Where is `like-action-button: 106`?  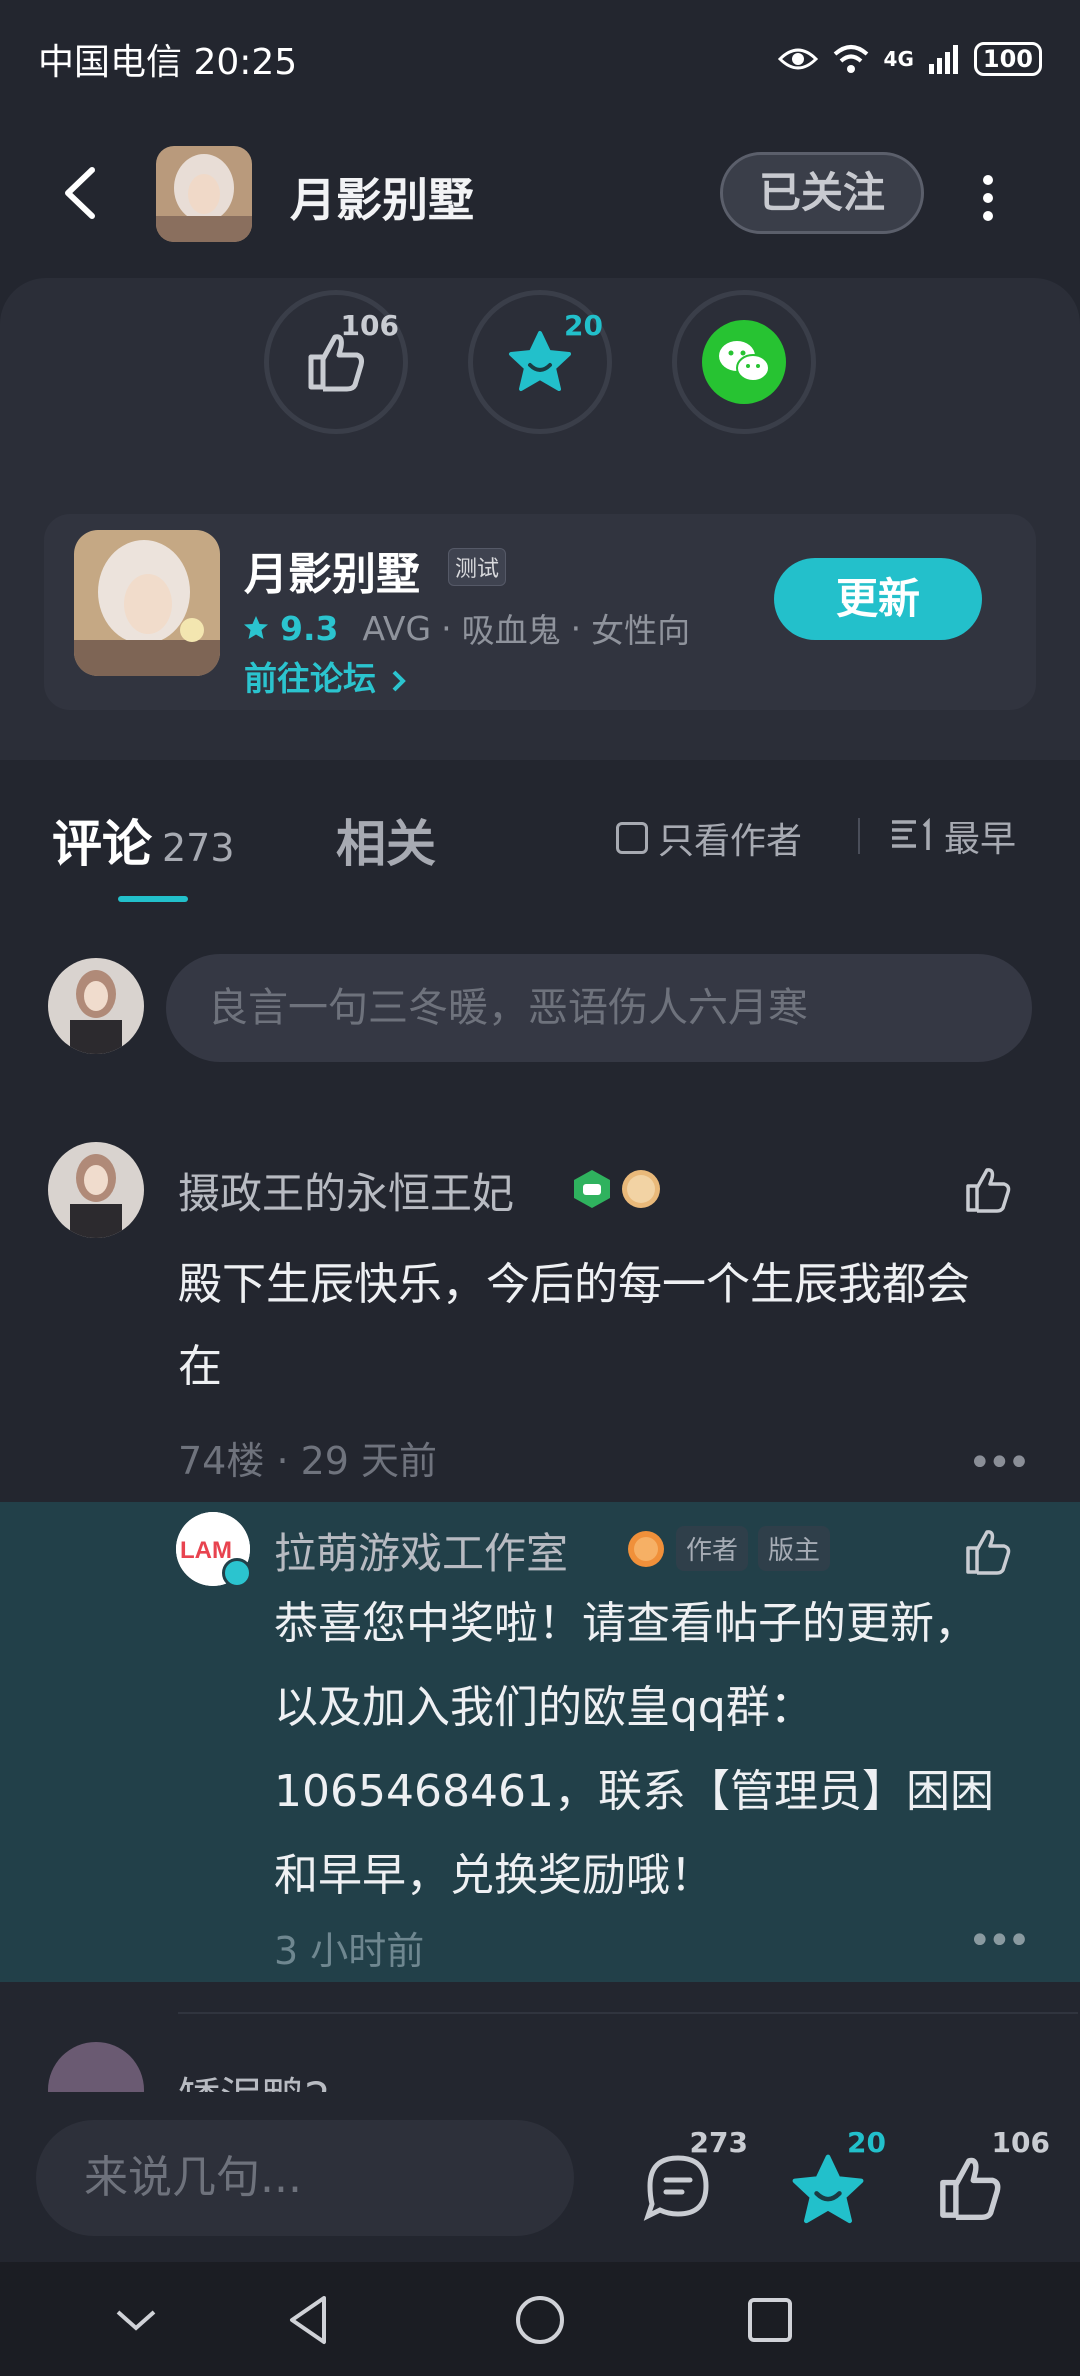 like-action-button: 106 is located at coordinates (336, 362).